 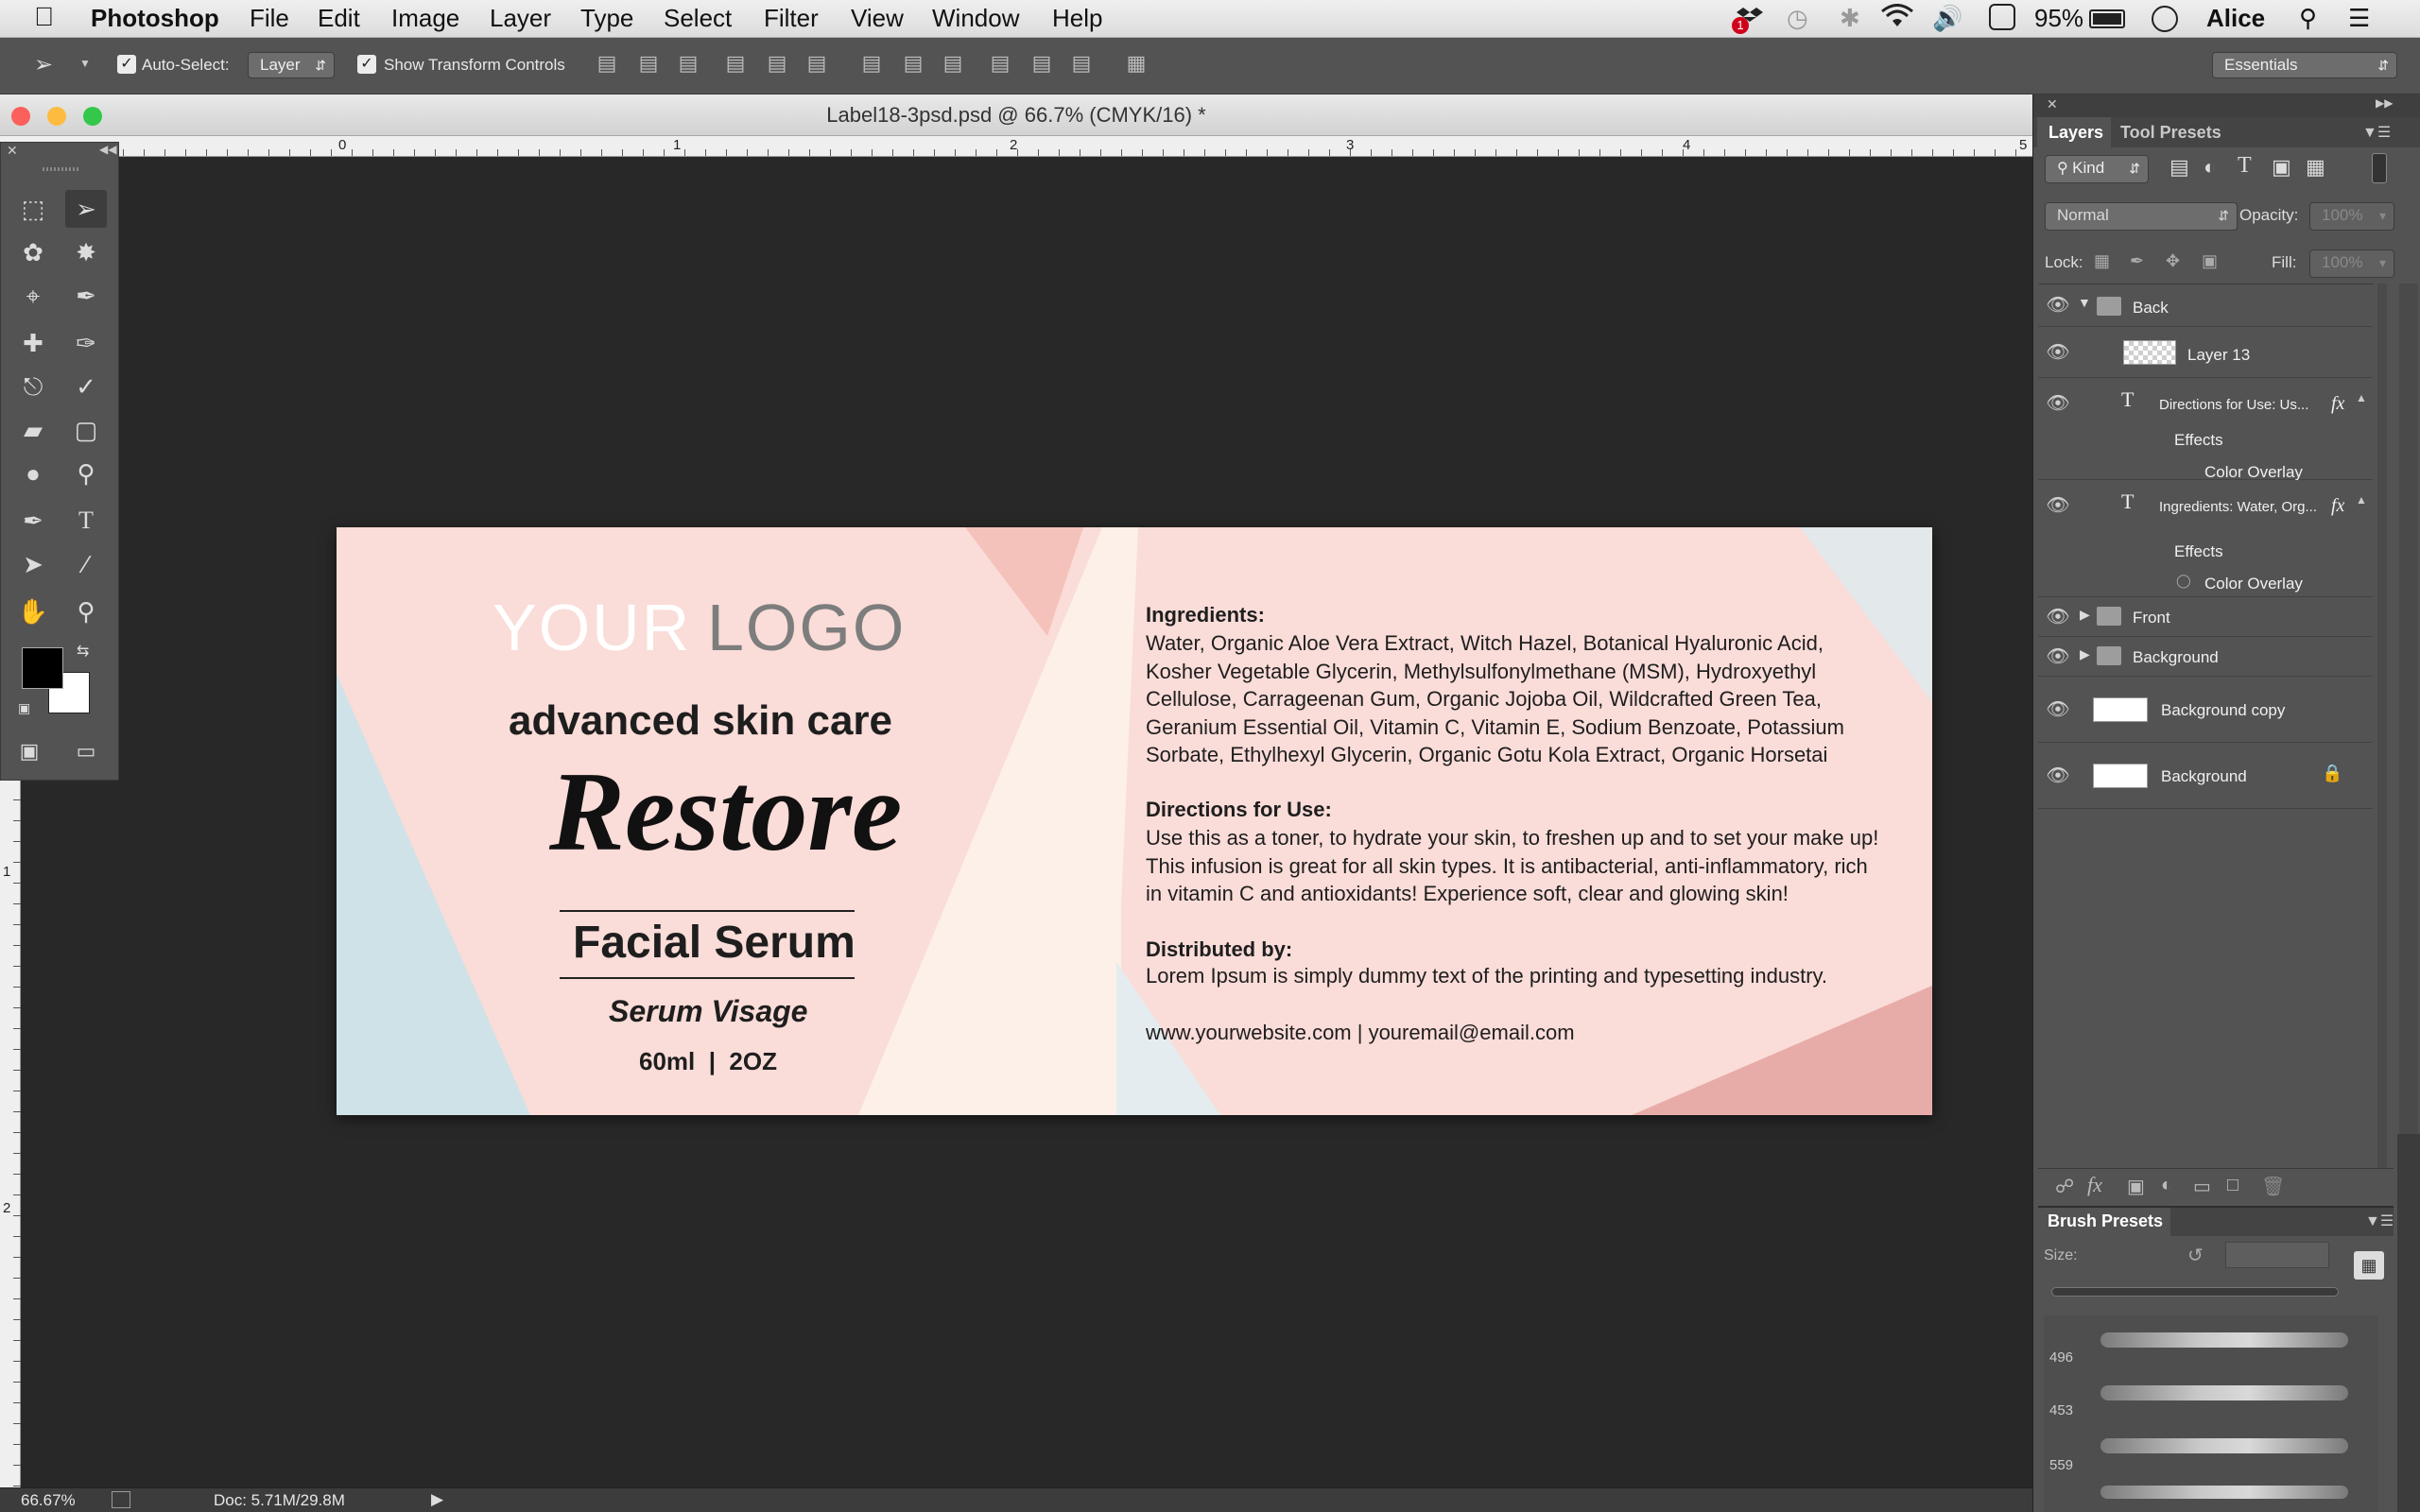 I want to click on magic-wand-tool-icon: ✸, so click(x=86, y=252).